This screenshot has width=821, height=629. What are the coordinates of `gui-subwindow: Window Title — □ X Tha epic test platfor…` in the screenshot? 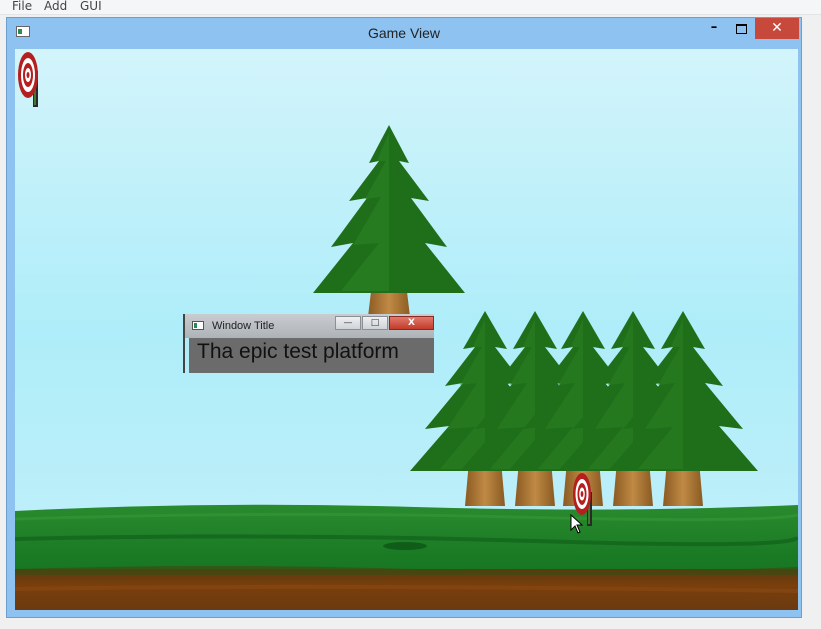 It's located at (308, 343).